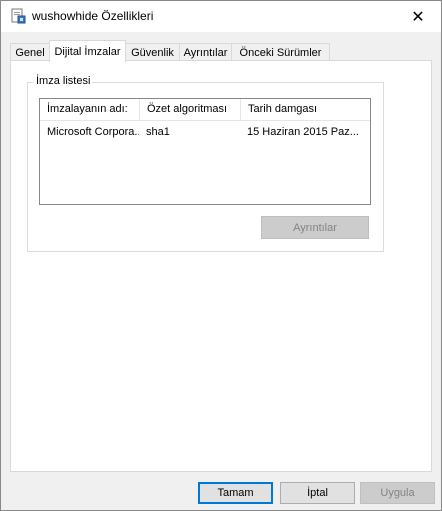  What do you see at coordinates (397, 493) in the screenshot?
I see `apply-button: Uygula` at bounding box center [397, 493].